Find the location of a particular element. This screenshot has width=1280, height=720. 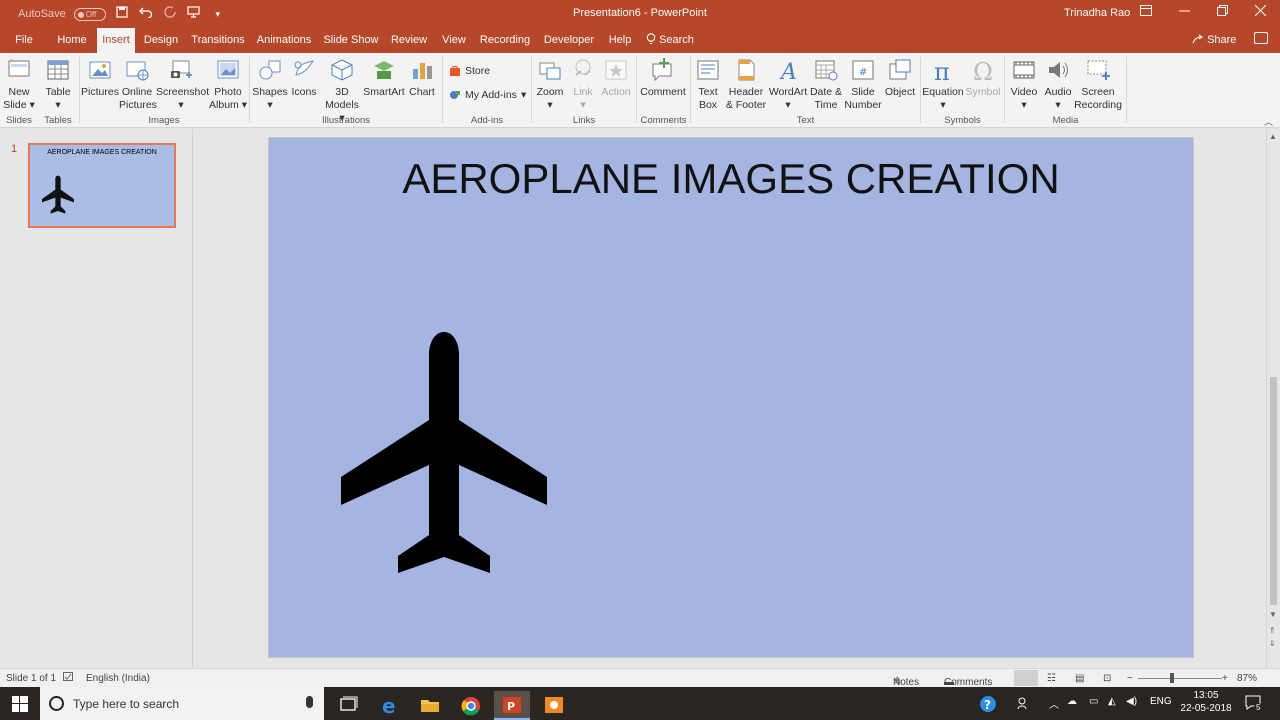

ribbon-display-options-icon is located at coordinates (1146, 11).